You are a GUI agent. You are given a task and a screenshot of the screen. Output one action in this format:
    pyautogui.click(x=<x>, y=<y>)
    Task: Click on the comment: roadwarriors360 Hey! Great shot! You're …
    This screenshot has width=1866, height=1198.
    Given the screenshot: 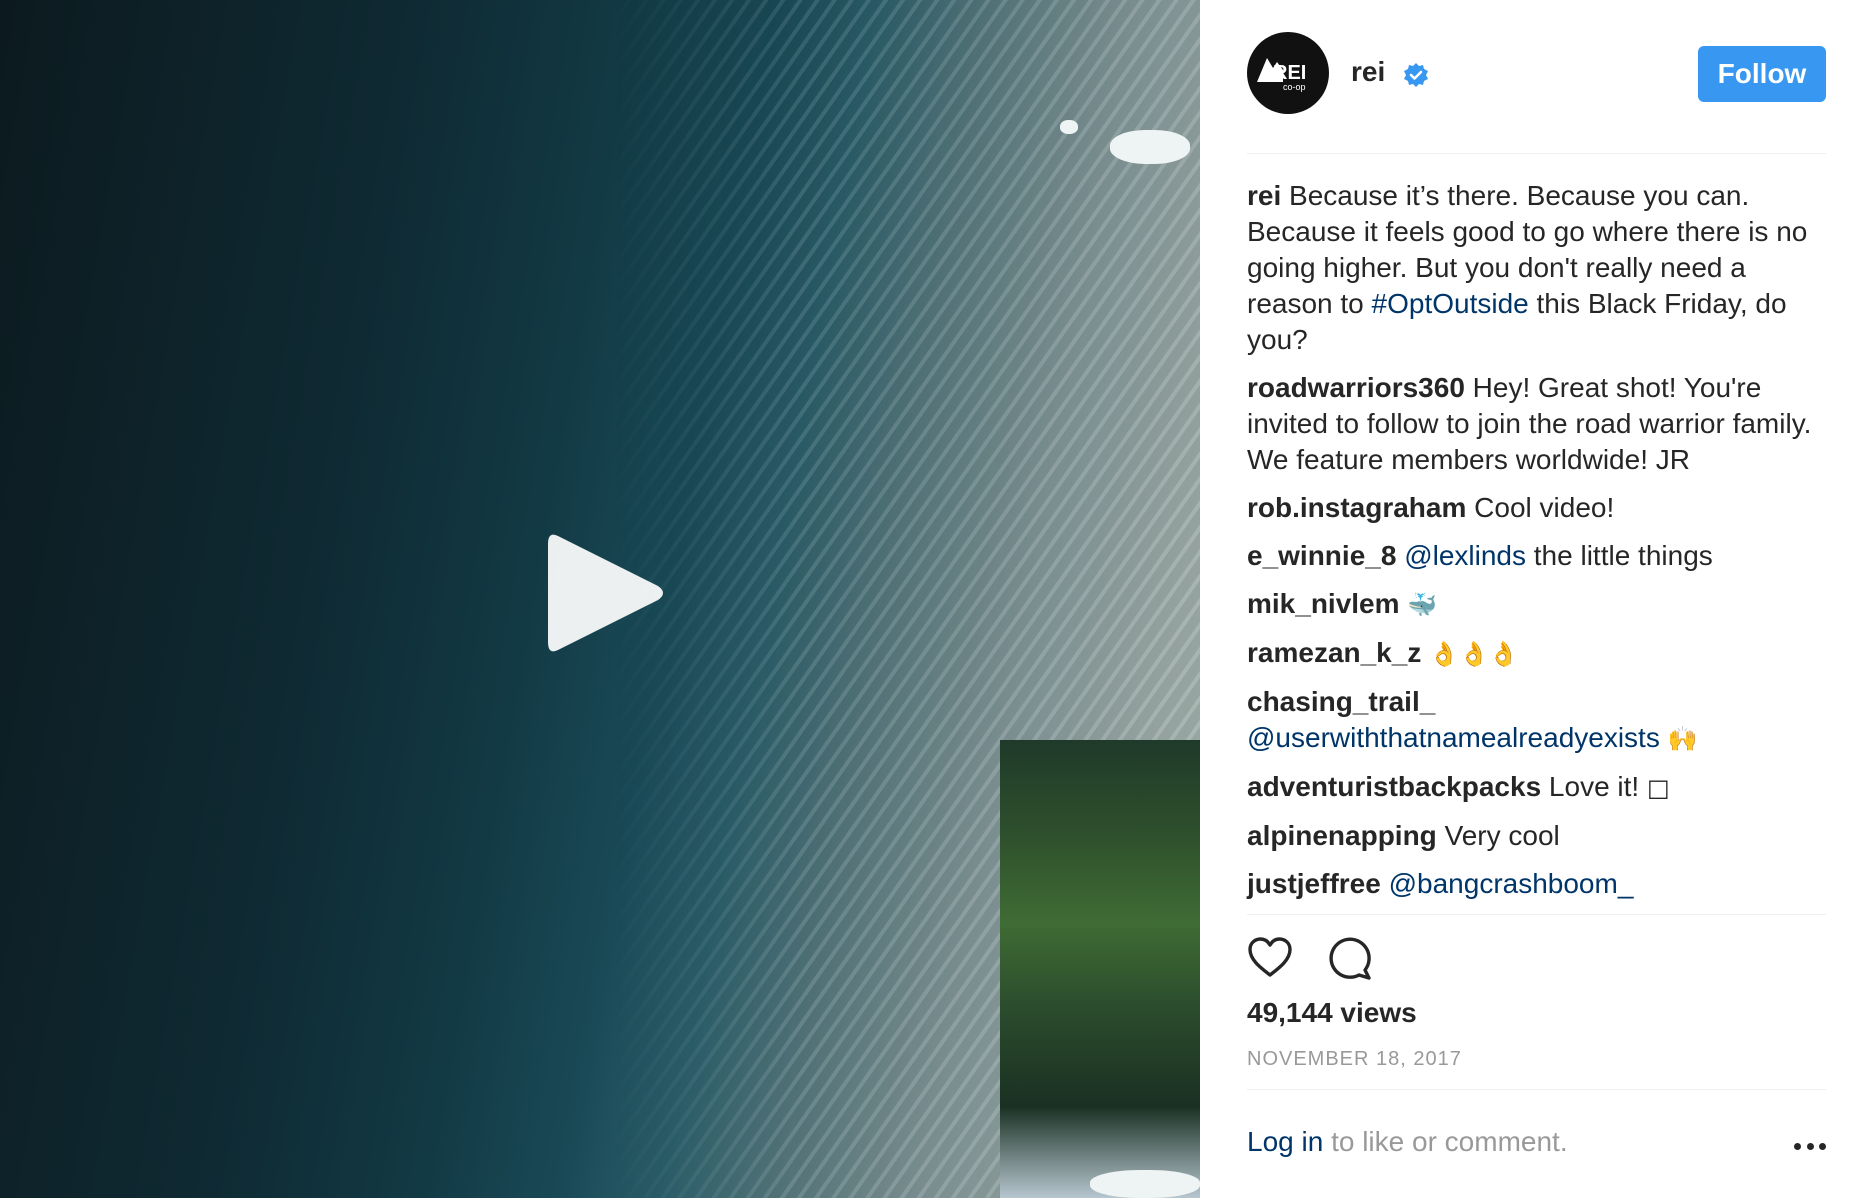 What is the action you would take?
    pyautogui.click(x=1540, y=424)
    